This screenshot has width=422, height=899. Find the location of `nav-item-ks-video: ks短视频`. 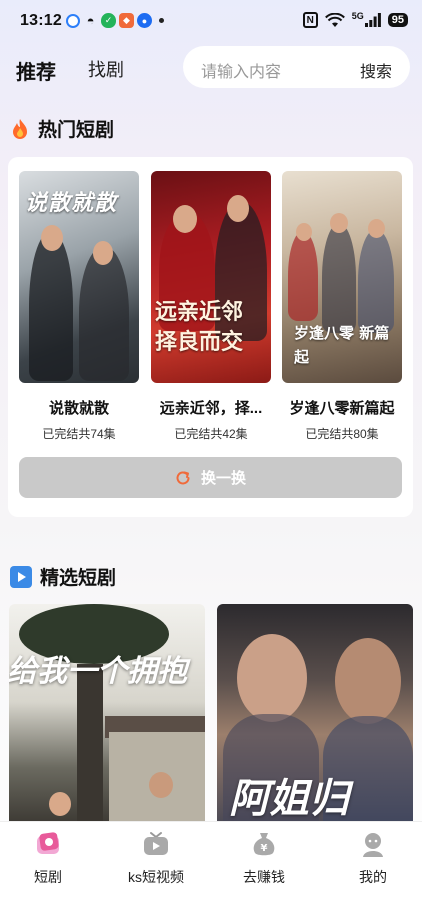

nav-item-ks-video: ks短视频 is located at coordinates (156, 858).